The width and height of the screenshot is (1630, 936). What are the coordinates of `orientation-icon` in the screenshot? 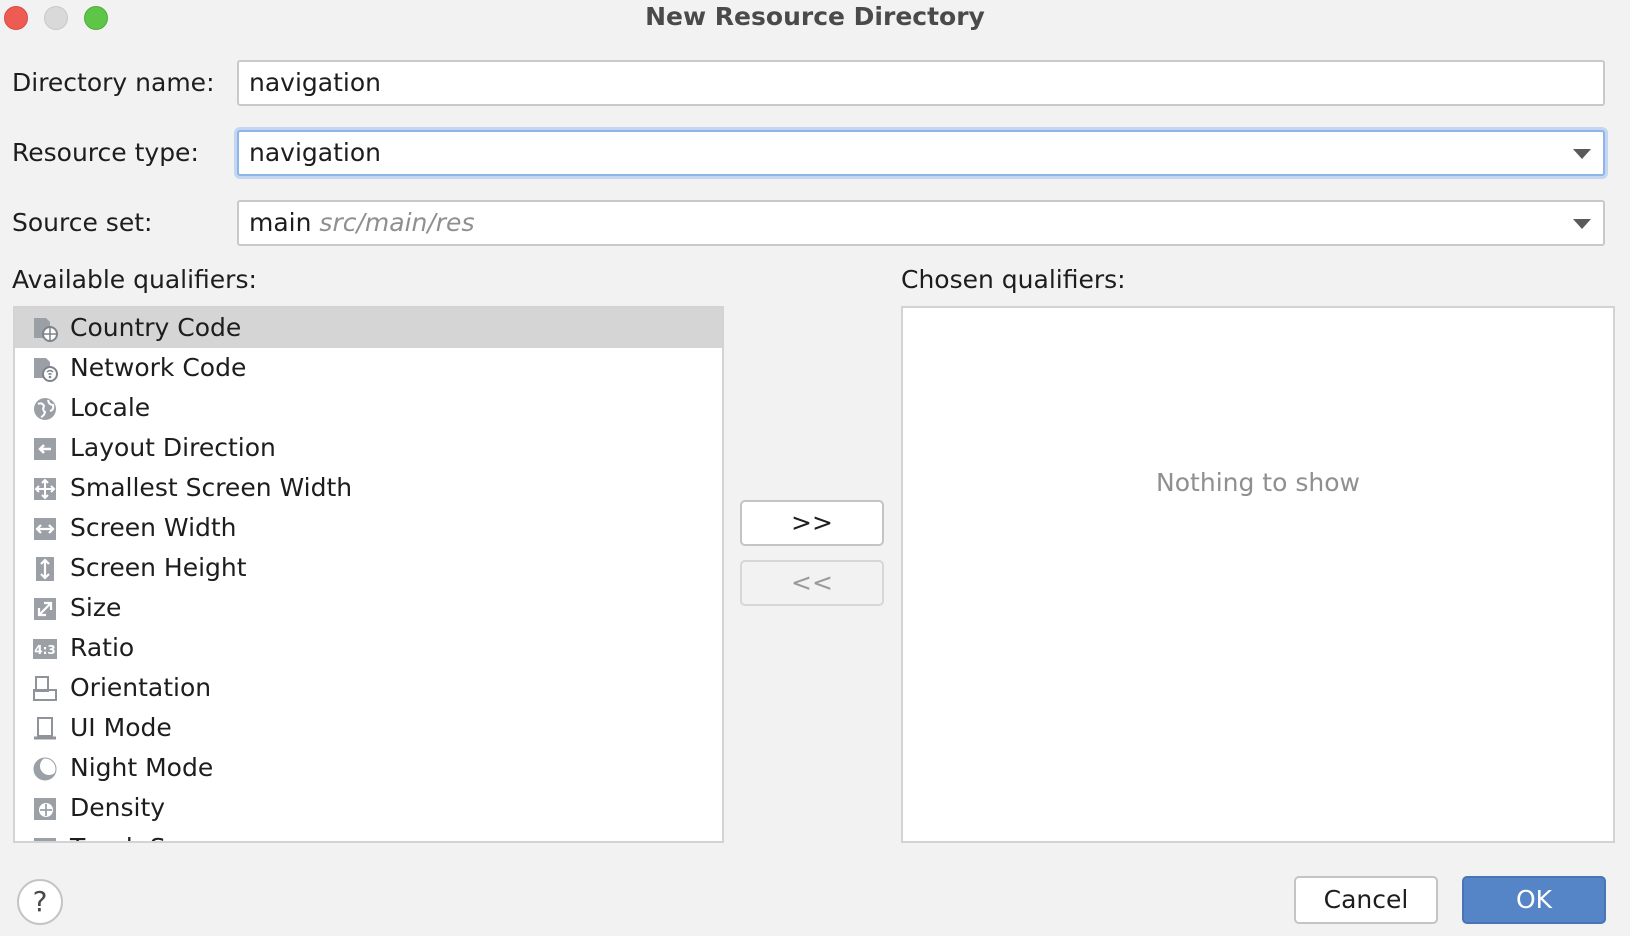 It's located at (45, 688).